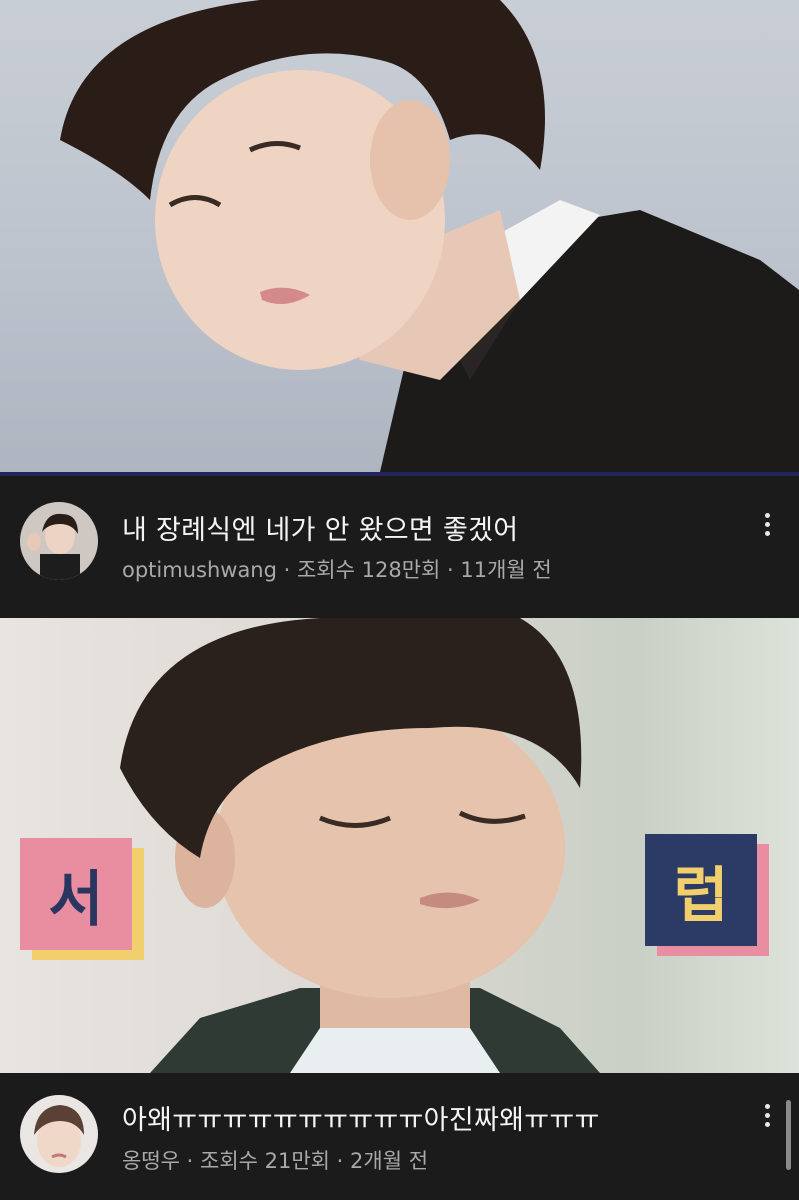 This screenshot has height=1200, width=799. I want to click on view-count: 조회수 21만회, so click(265, 1161).